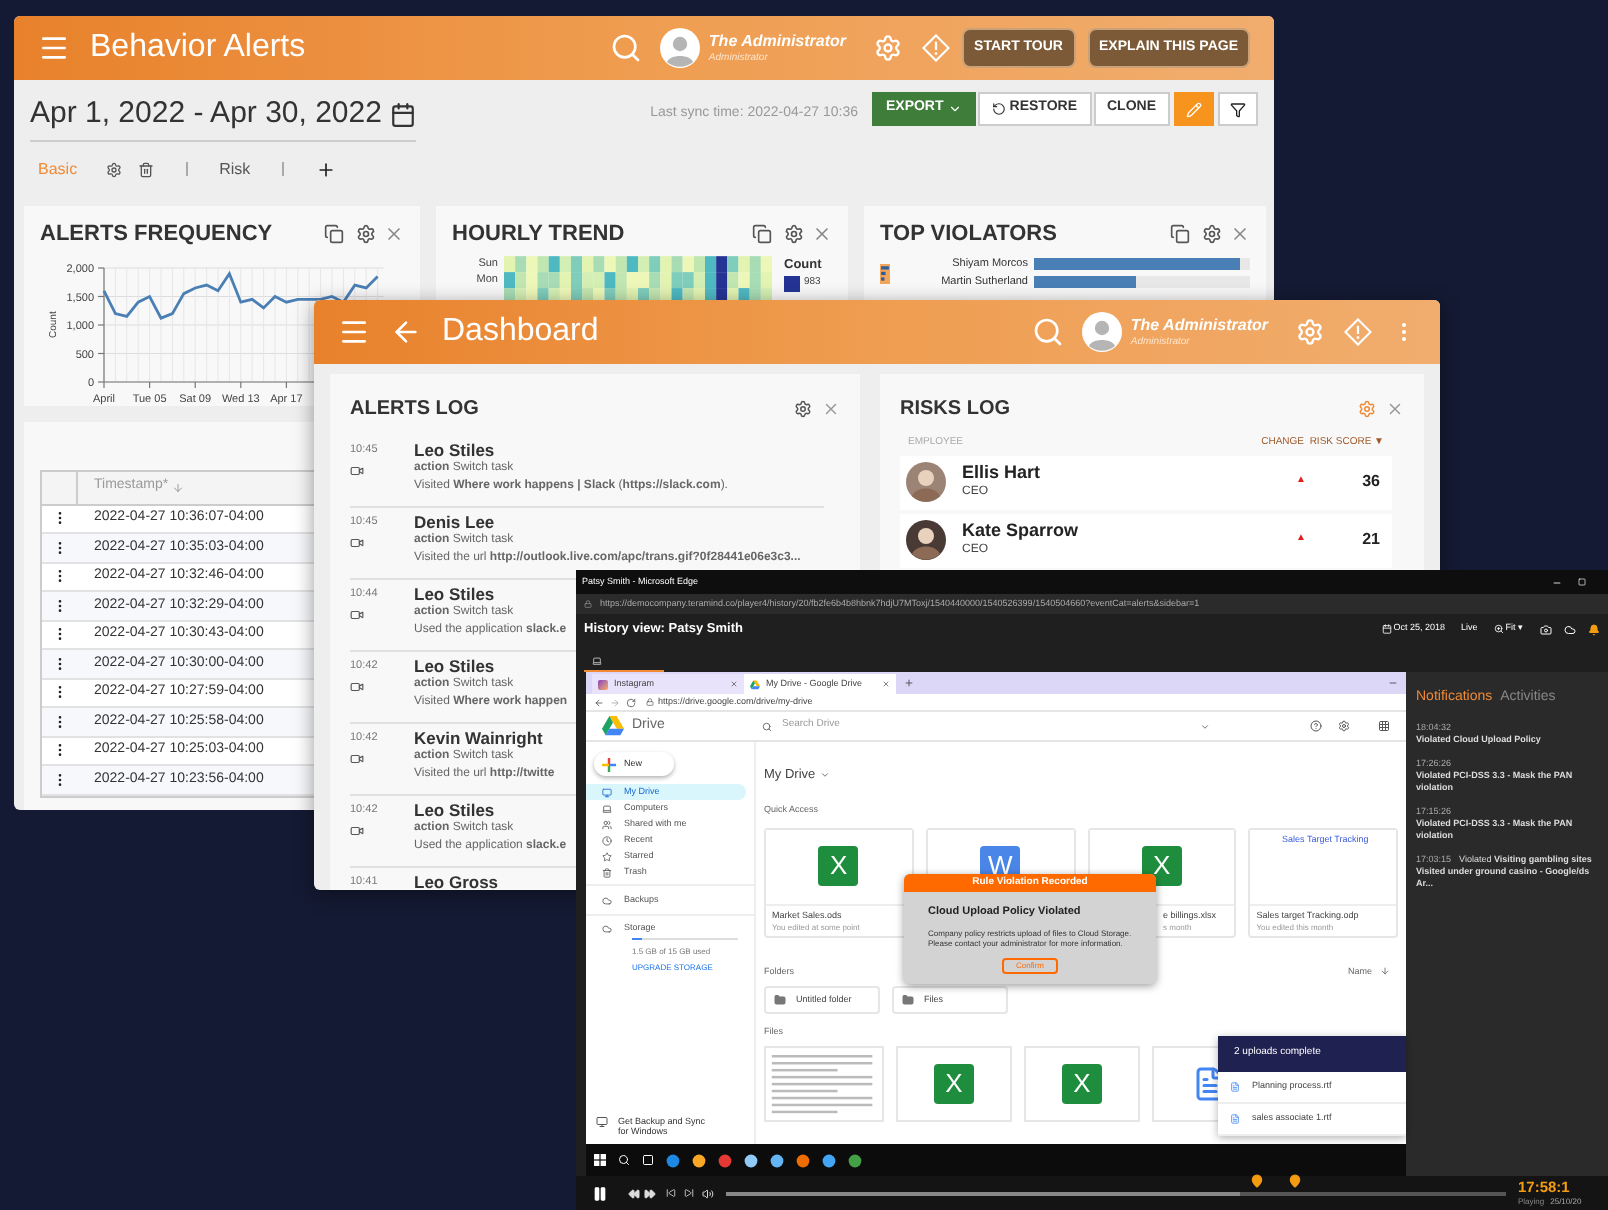  What do you see at coordinates (607, 840) in the screenshot?
I see `clock-icon` at bounding box center [607, 840].